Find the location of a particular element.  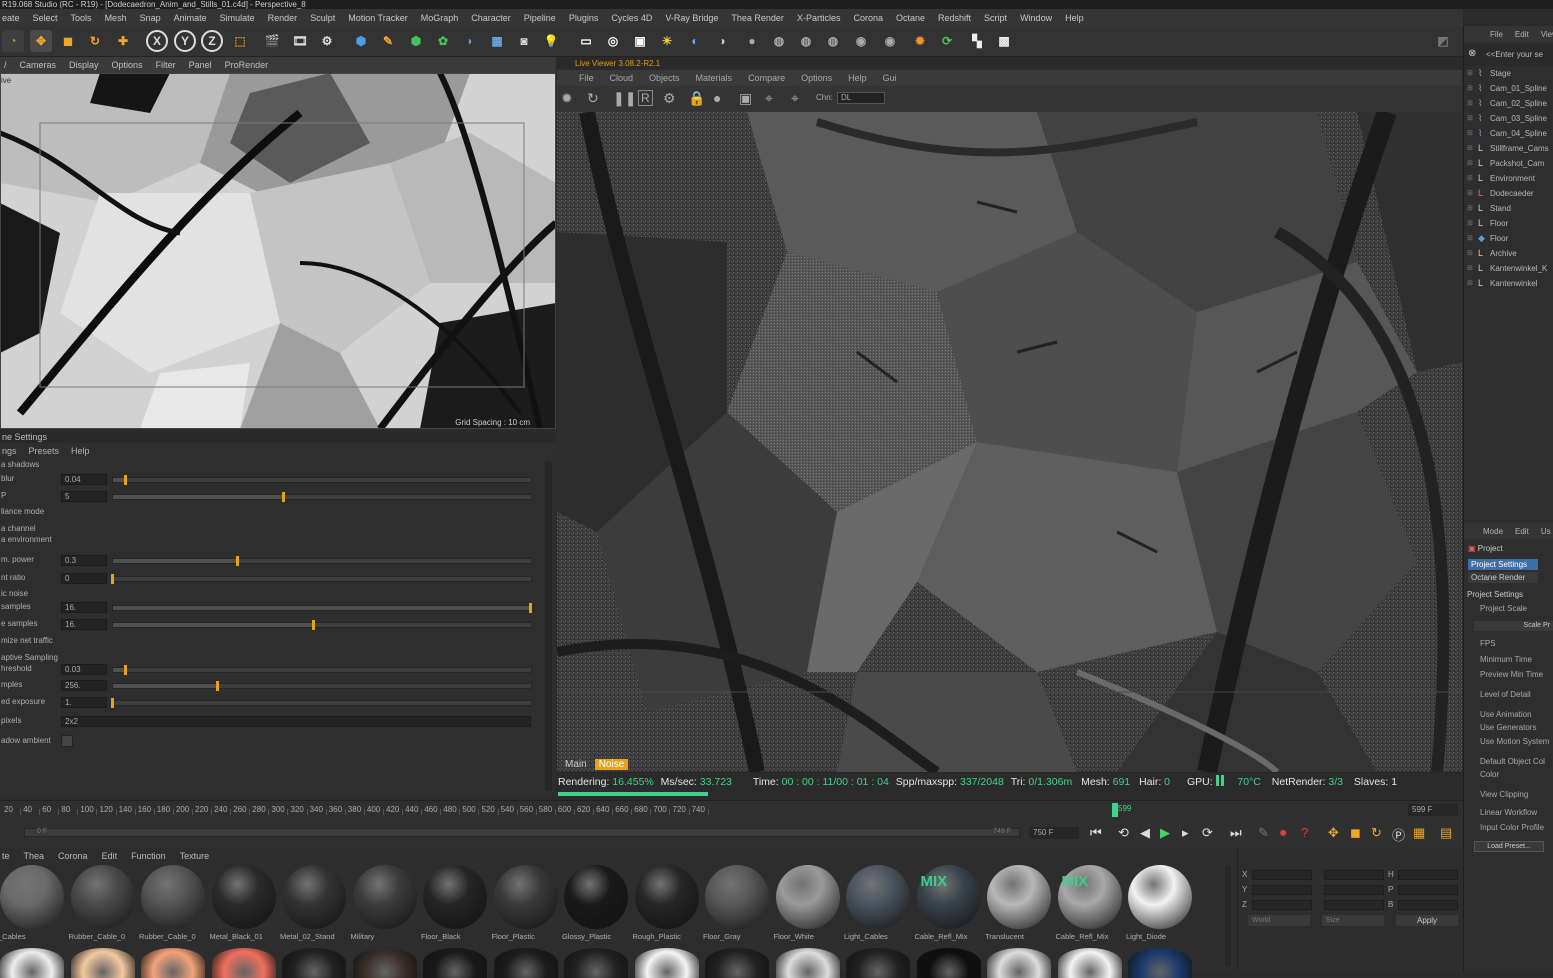

menu-tools: Tools is located at coordinates (81, 18).